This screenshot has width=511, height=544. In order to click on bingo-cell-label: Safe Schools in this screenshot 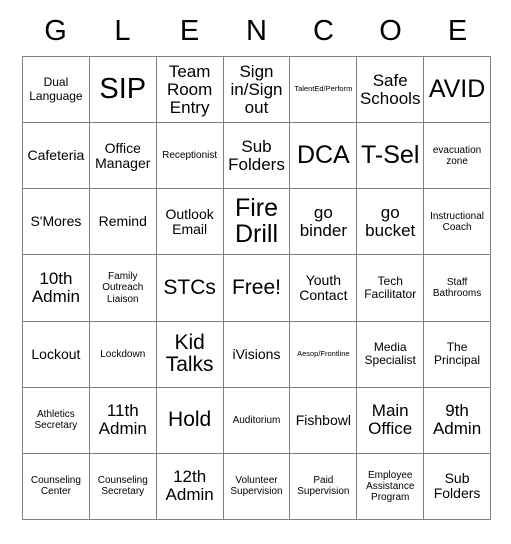, I will do `click(390, 89)`.